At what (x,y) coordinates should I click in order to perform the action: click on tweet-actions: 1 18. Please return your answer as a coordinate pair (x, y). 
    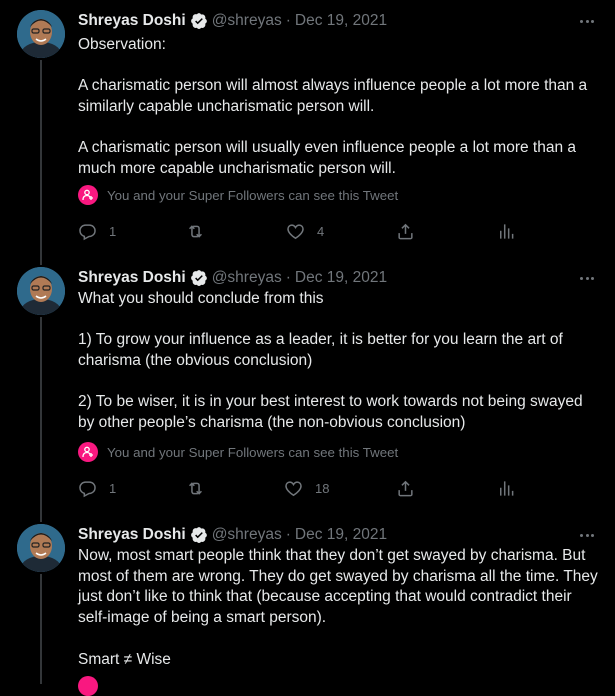
    Looking at the image, I should click on (298, 490).